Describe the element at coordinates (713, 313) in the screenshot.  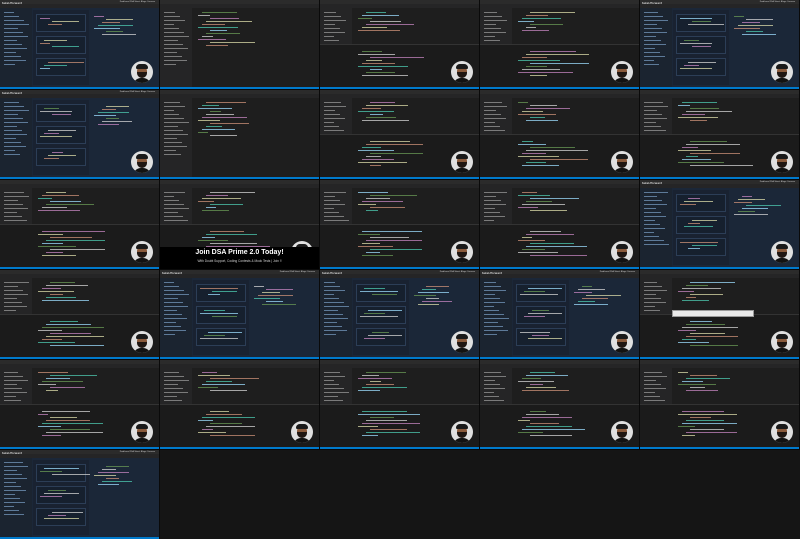
I see `autocomplete-popup` at that location.